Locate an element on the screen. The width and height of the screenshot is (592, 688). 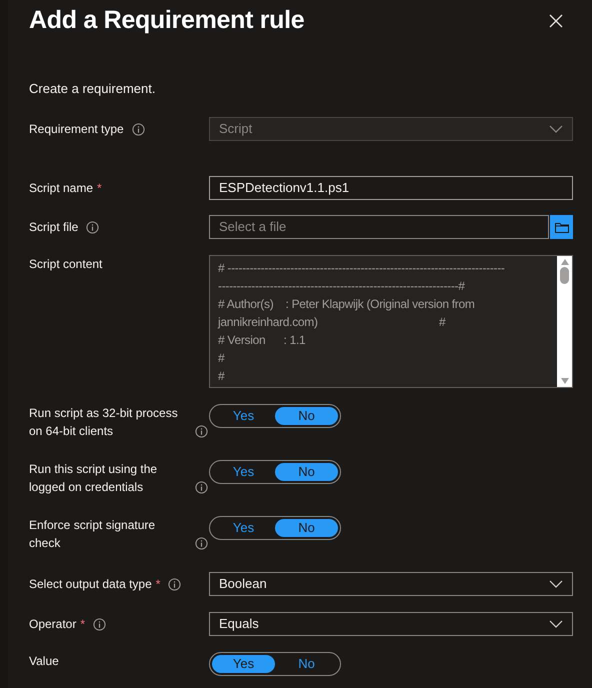
field-label: Operator is located at coordinates (52, 624).